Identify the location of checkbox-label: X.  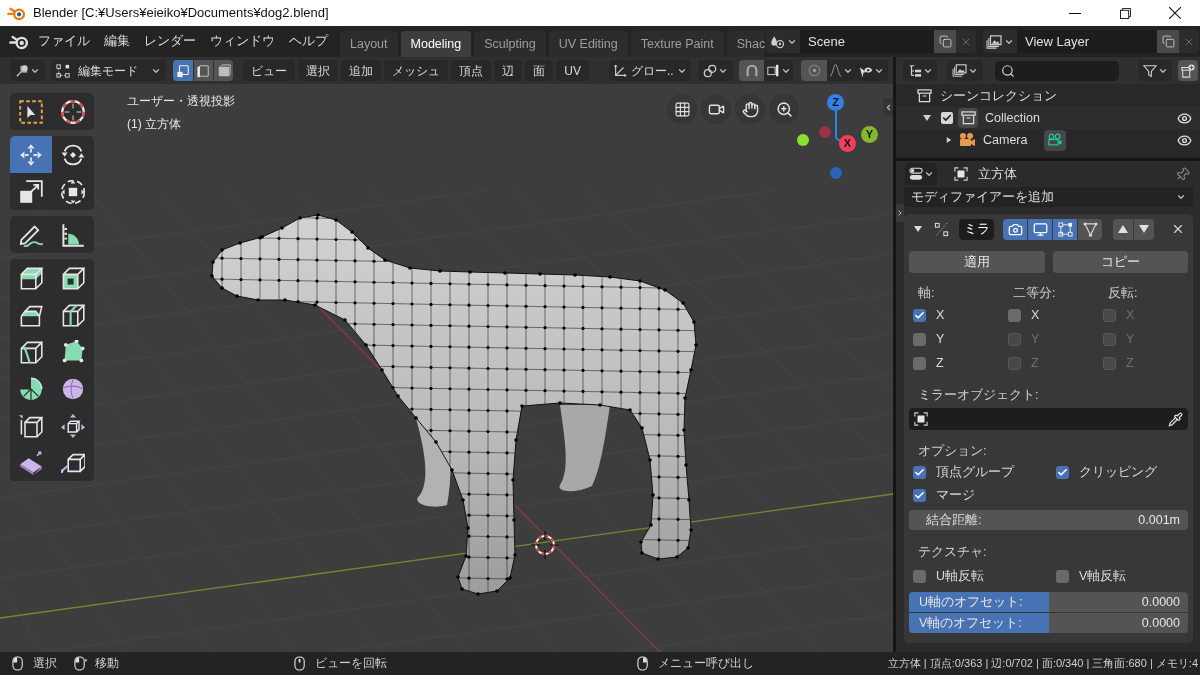
(1035, 315).